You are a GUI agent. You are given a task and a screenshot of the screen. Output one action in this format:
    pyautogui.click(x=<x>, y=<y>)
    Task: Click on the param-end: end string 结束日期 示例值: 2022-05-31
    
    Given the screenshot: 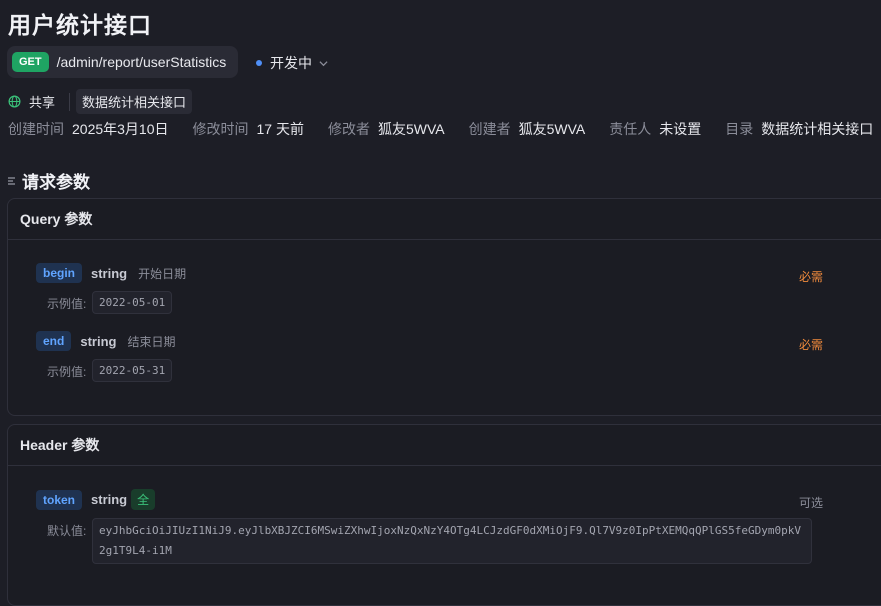 What is the action you would take?
    pyautogui.click(x=105, y=356)
    